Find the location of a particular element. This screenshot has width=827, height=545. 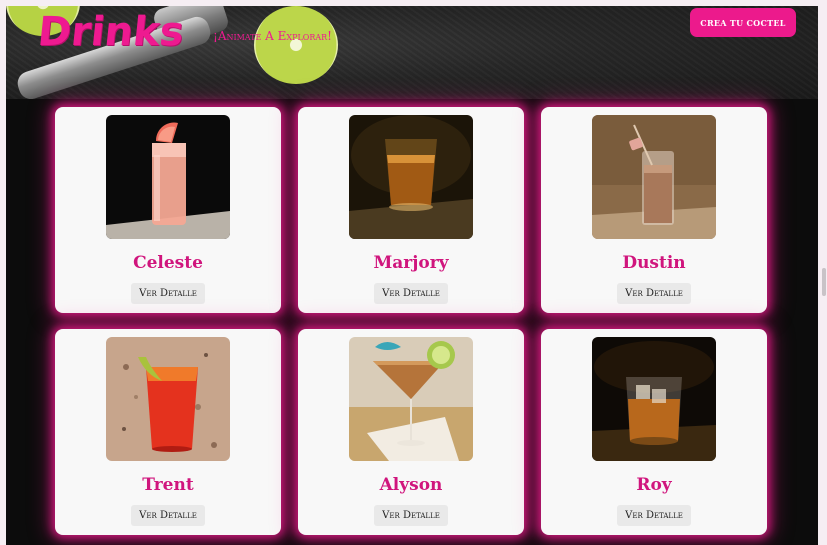

site-logo: Drinks is located at coordinates (111, 32).